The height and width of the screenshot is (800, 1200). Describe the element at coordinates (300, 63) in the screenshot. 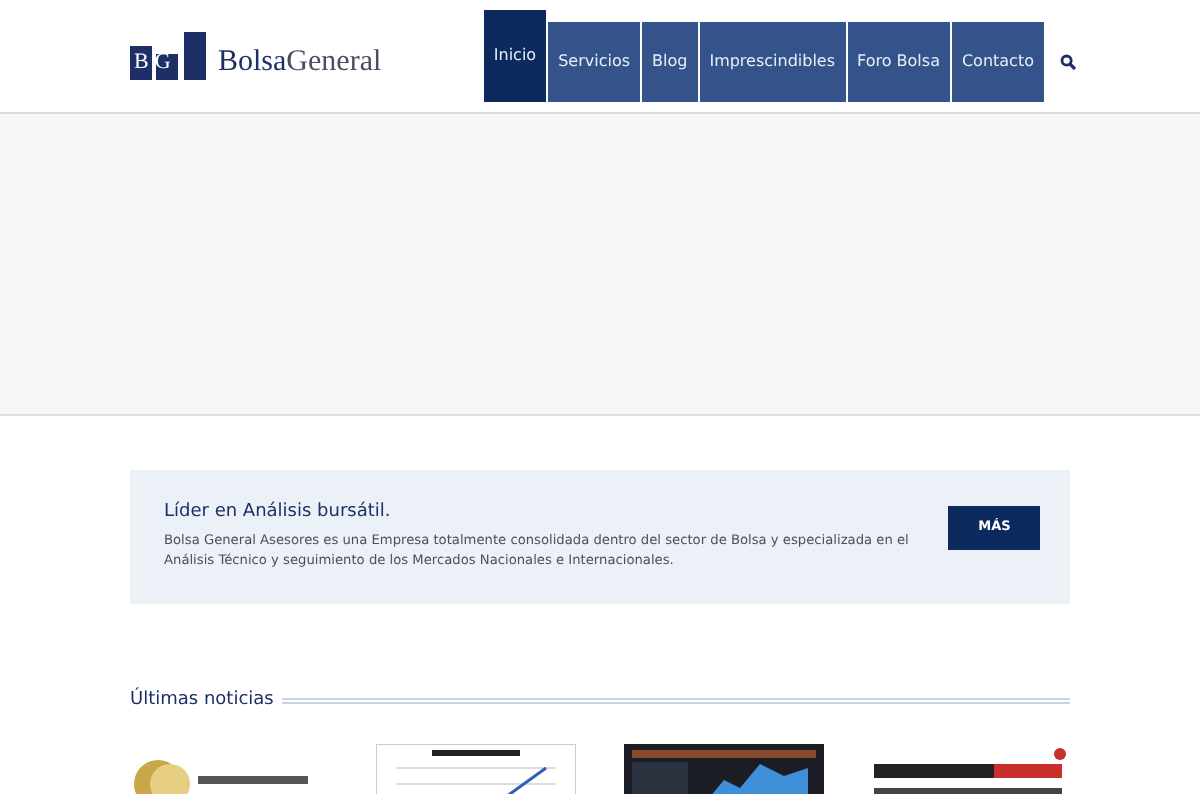

I see `brand-name: BolsaGeneral` at that location.